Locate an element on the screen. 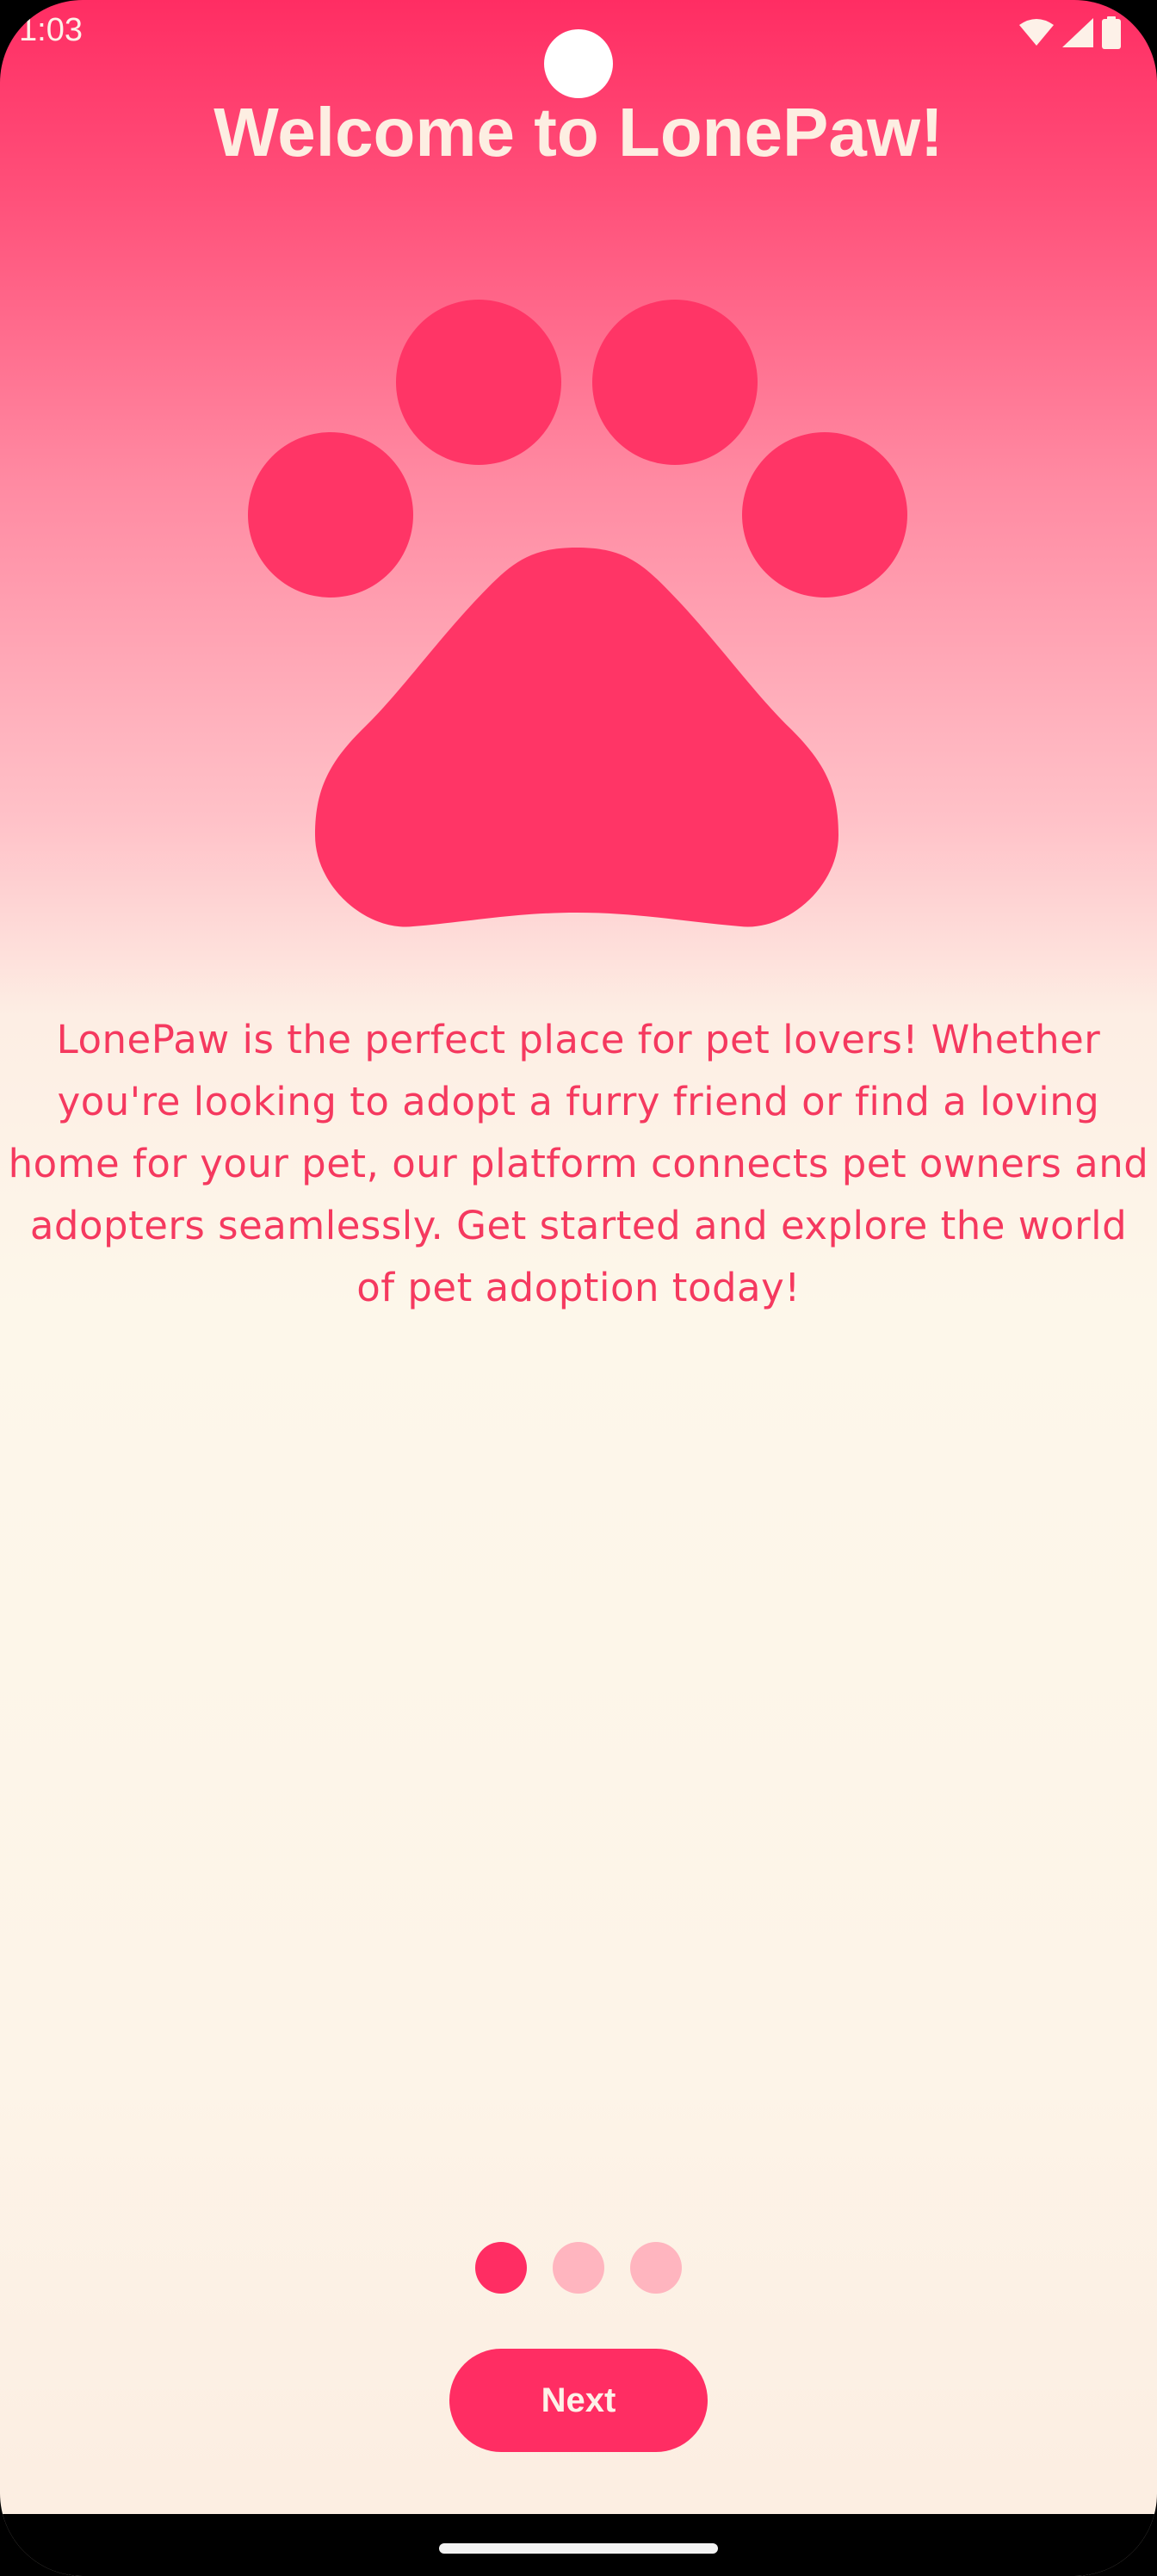 The width and height of the screenshot is (1157, 2576). battery-icon is located at coordinates (1111, 32).